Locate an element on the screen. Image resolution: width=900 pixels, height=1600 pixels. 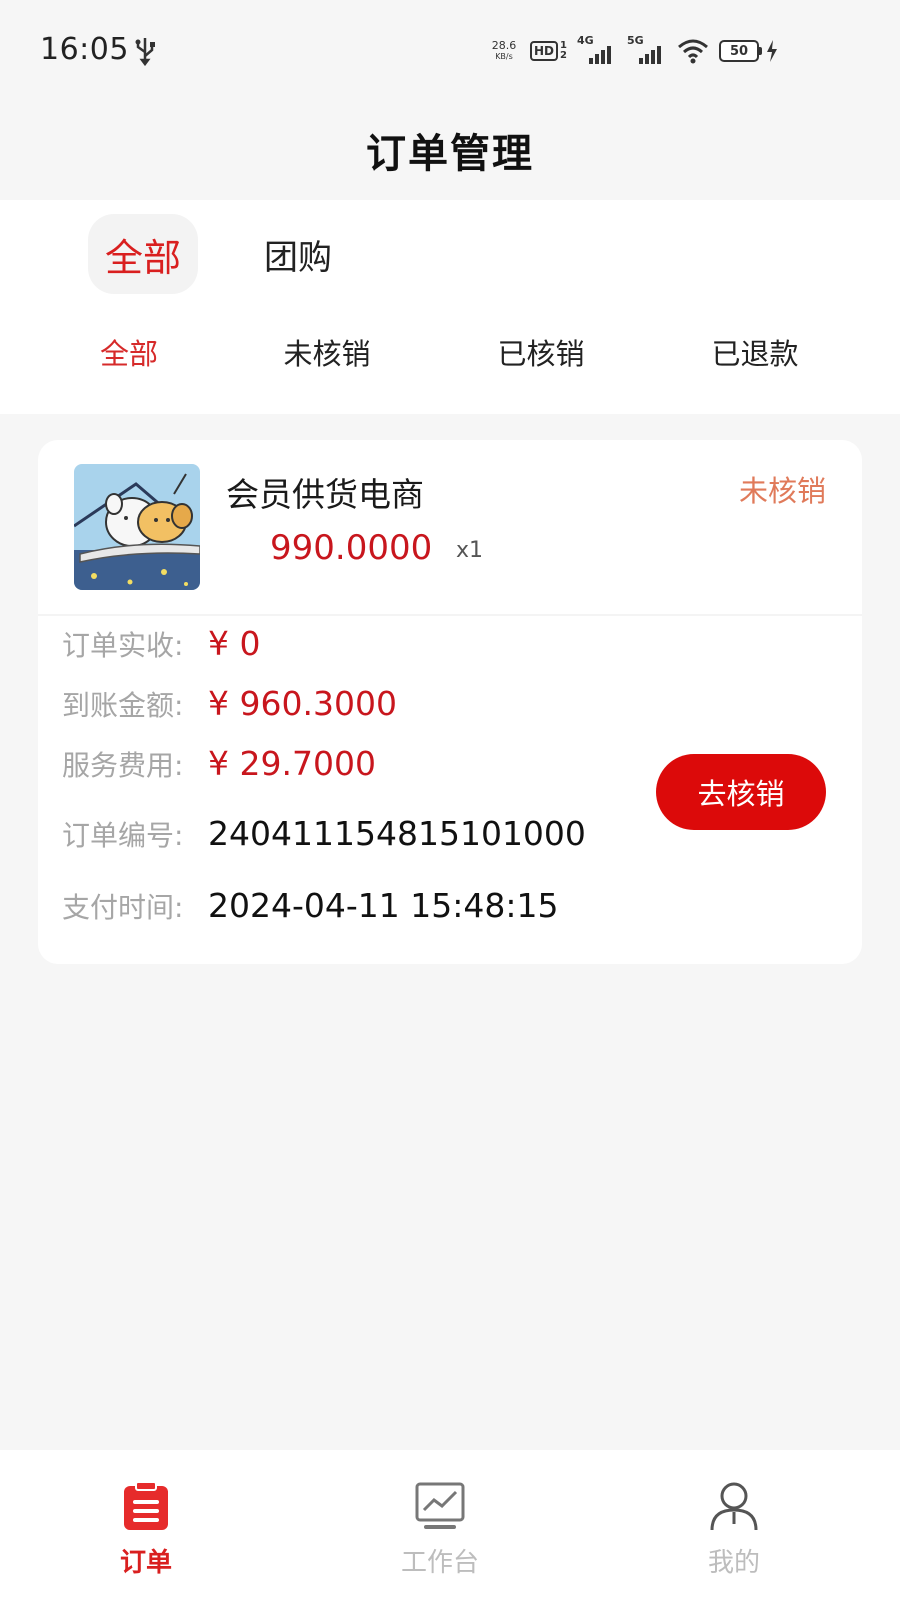
status-tab-verified: 已核销 is located at coordinates (541, 352).